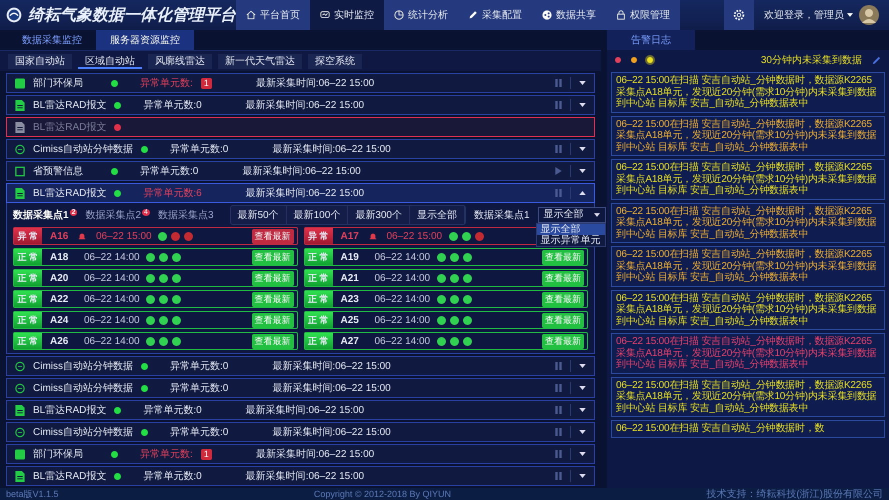 The height and width of the screenshot is (500, 889). I want to click on version-text: beta版V1.1.5, so click(32, 494).